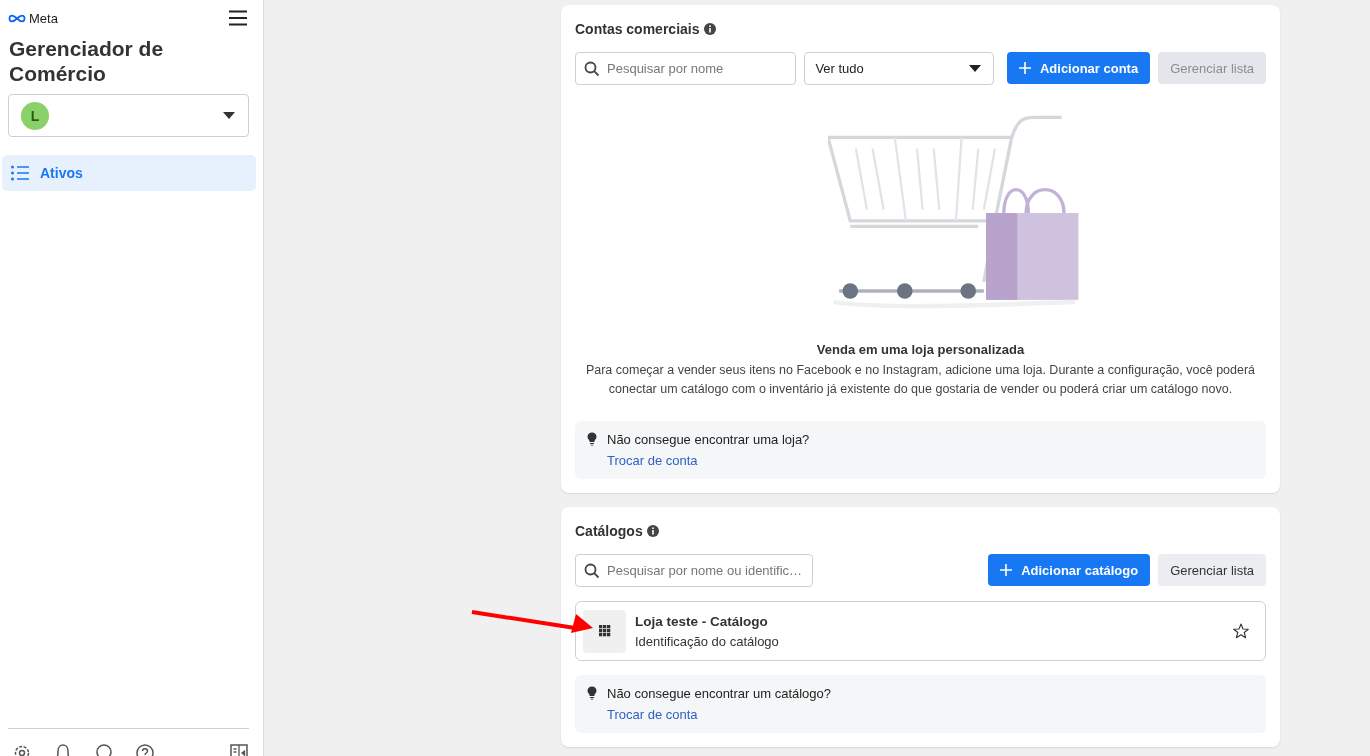 This screenshot has height=756, width=1370. Describe the element at coordinates (920, 380) in the screenshot. I see `empty-state-description: Para começar a vender seus itens no Facebook e no Instagram, adicione uma loja. Durante a configuração, você poderá conectar um catálogo com o inventário já existente do que gostaria de vender ou poderá criar um catálogo novo.` at that location.